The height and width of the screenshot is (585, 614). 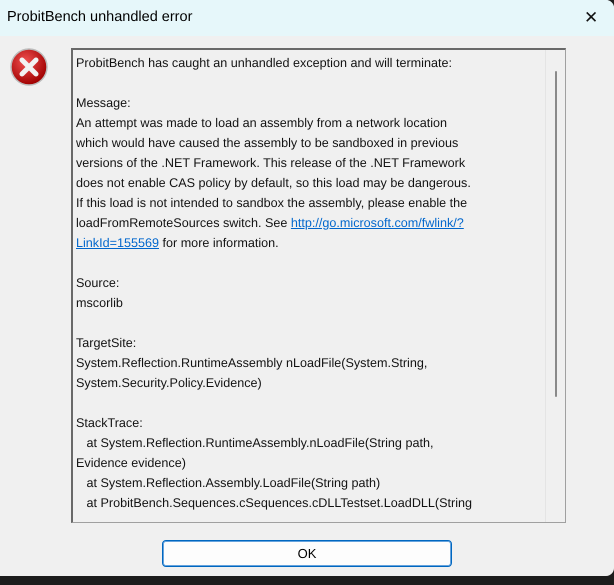 I want to click on intro-text: ProbitBench has caught an unhandled exception and will terminate:, so click(x=264, y=63).